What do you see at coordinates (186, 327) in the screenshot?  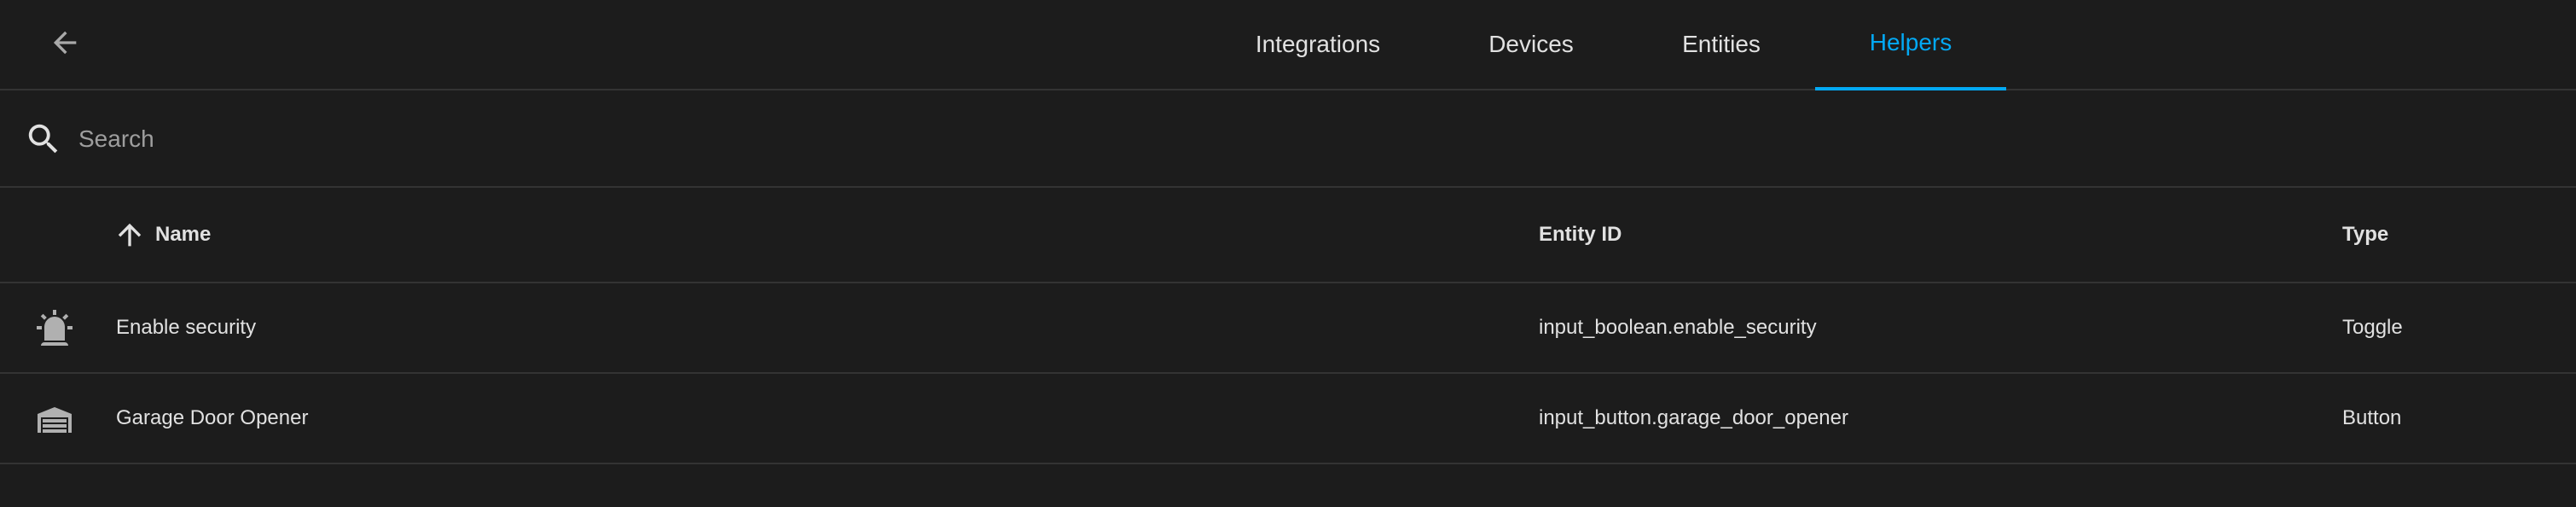 I see `row-name: Enable security` at bounding box center [186, 327].